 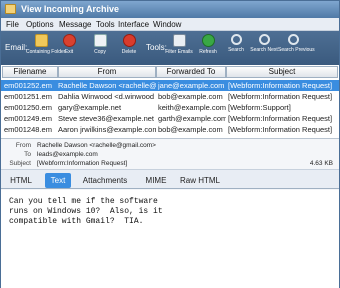 I want to click on exit-button: Exit, so click(x=69, y=49).